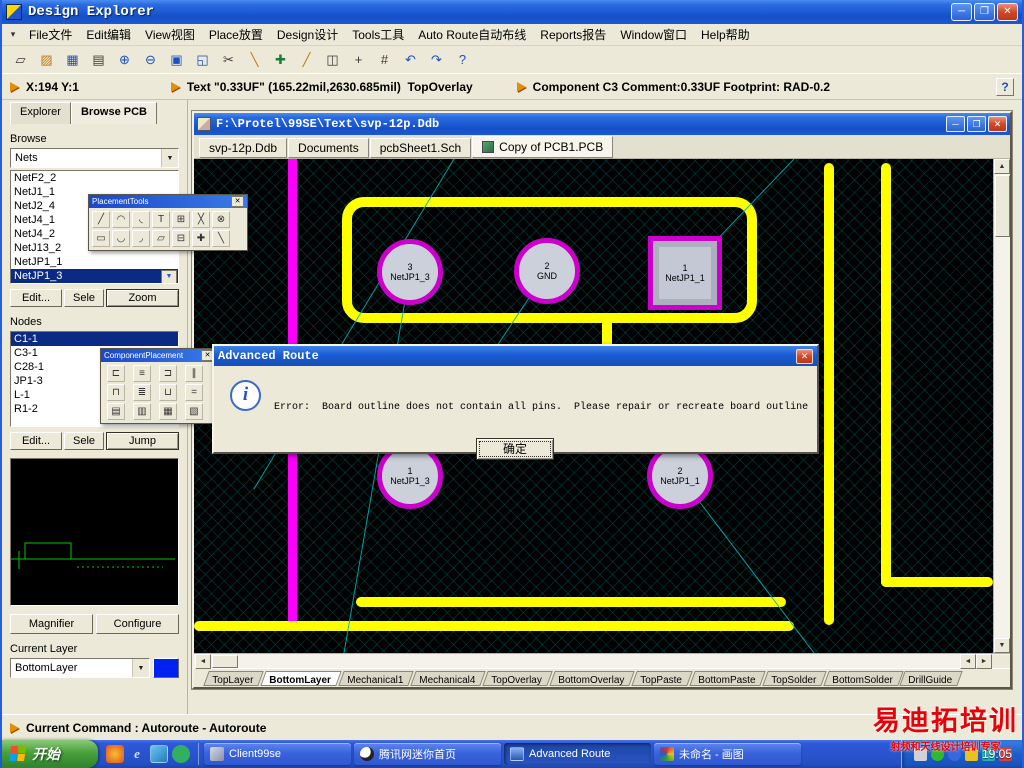 This screenshot has width=1024, height=768. What do you see at coordinates (137, 624) in the screenshot?
I see `configure-button: Configure` at bounding box center [137, 624].